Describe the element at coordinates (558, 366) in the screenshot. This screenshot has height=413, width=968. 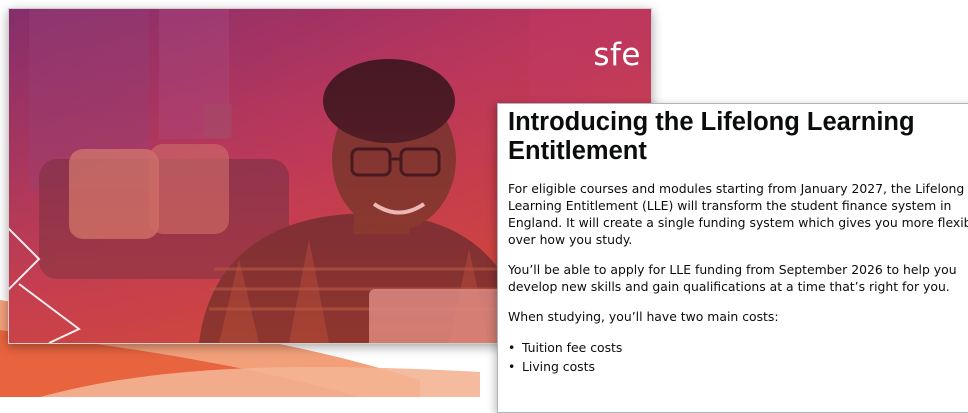
I see `cost-living: Living costs` at that location.